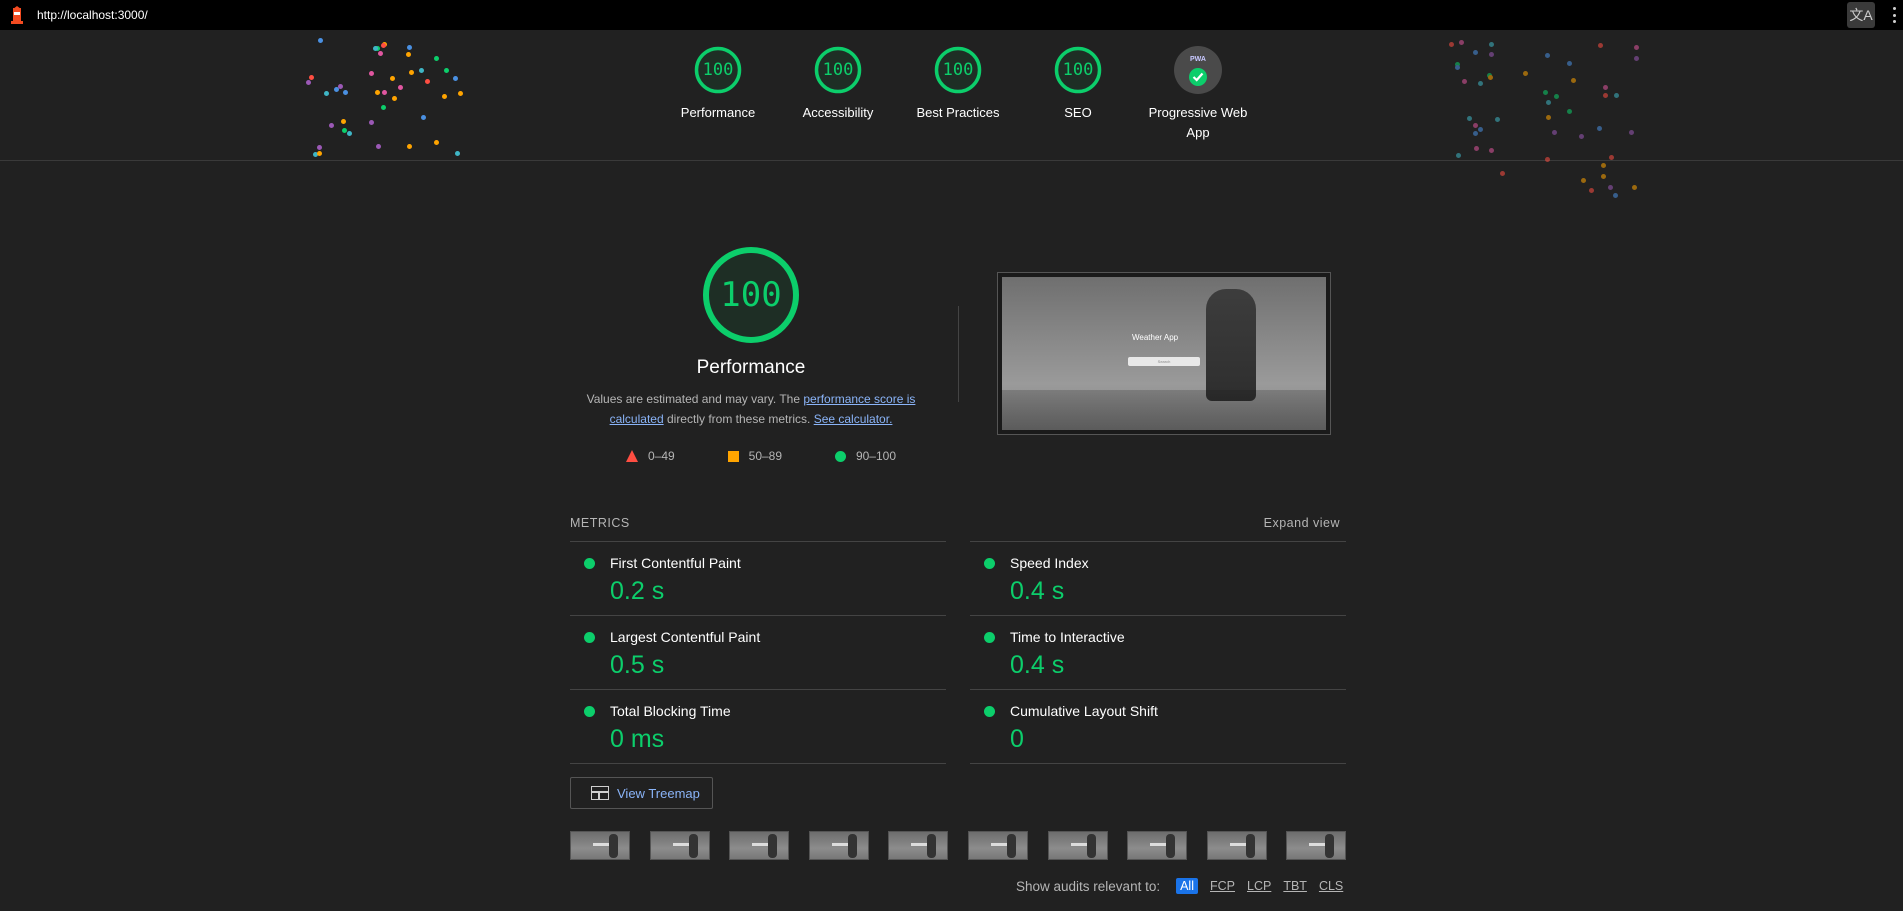 This screenshot has width=1903, height=911. What do you see at coordinates (637, 739) in the screenshot?
I see `metric-value: 0 ms` at bounding box center [637, 739].